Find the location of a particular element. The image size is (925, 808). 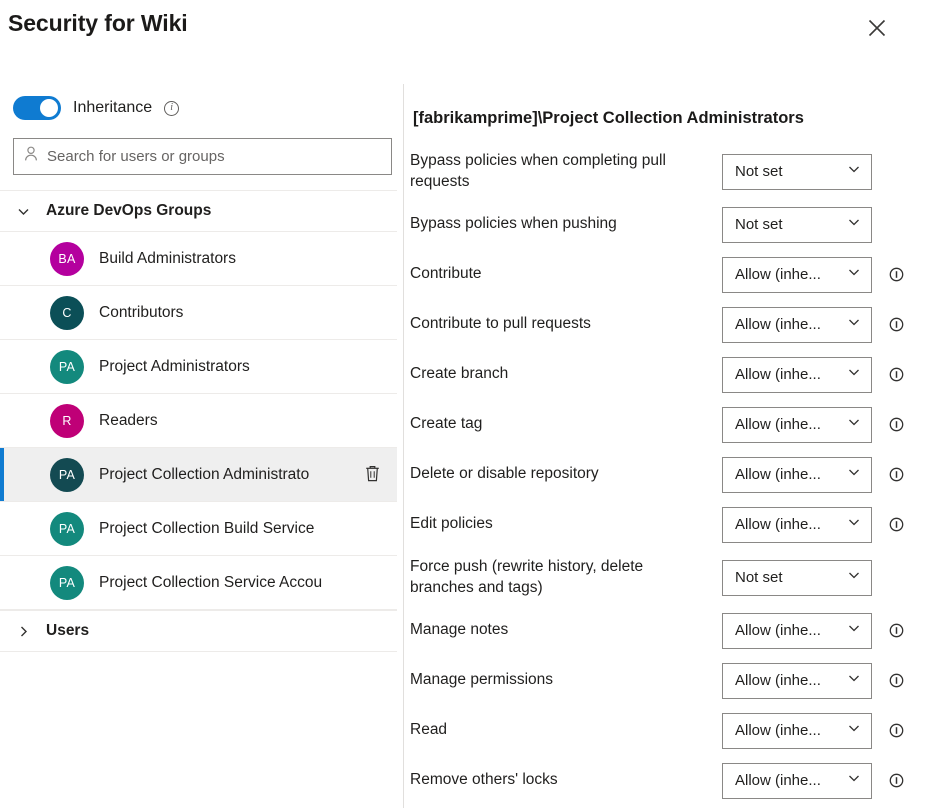

permission-label: Manage notes is located at coordinates (459, 630).